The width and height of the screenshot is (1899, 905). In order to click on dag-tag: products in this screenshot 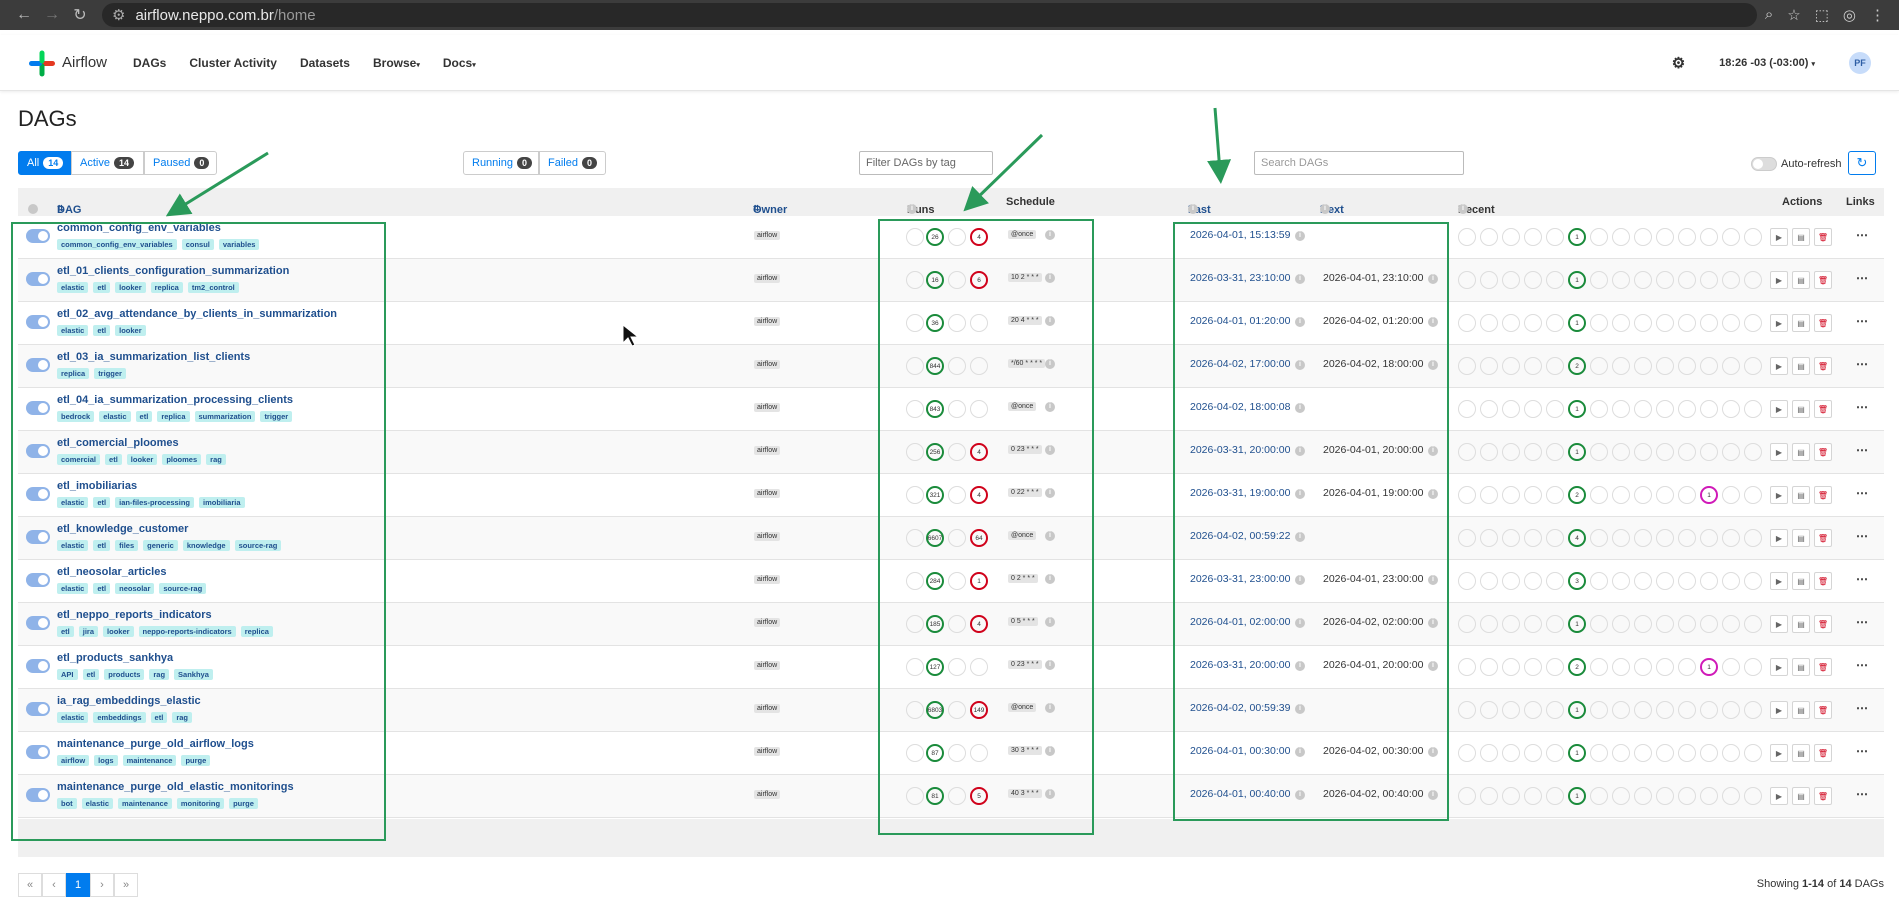, I will do `click(124, 674)`.